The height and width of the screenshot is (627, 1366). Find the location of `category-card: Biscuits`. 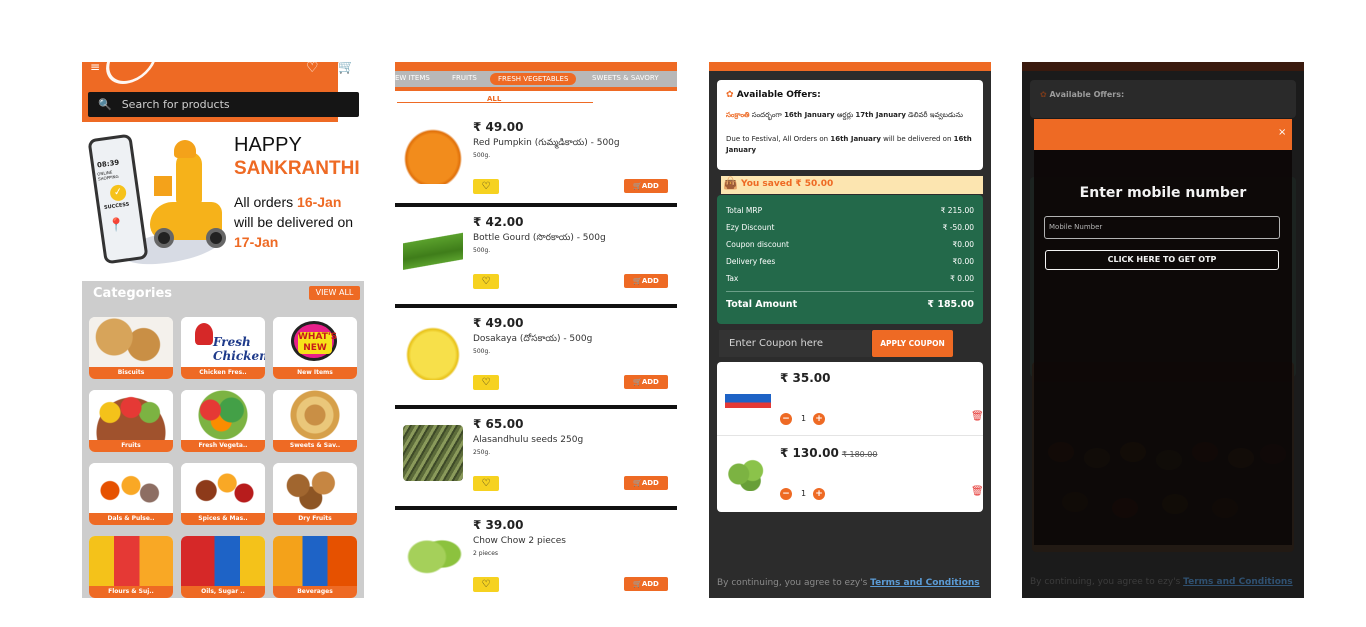

category-card: Biscuits is located at coordinates (131, 348).